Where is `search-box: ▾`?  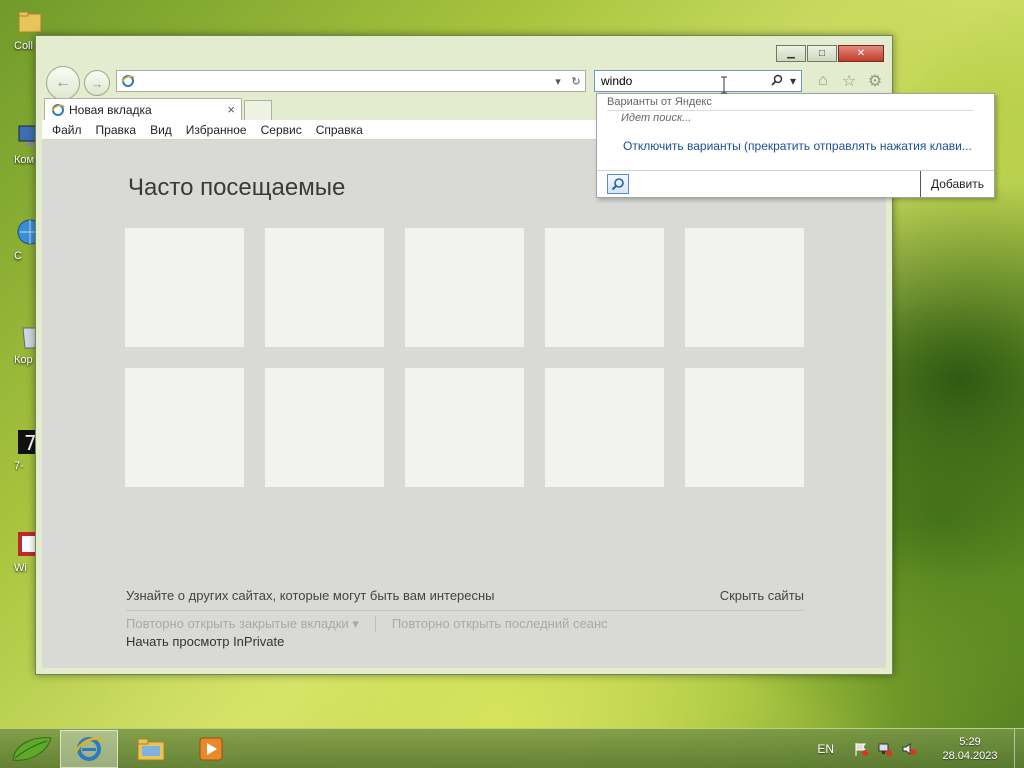 search-box: ▾ is located at coordinates (698, 81).